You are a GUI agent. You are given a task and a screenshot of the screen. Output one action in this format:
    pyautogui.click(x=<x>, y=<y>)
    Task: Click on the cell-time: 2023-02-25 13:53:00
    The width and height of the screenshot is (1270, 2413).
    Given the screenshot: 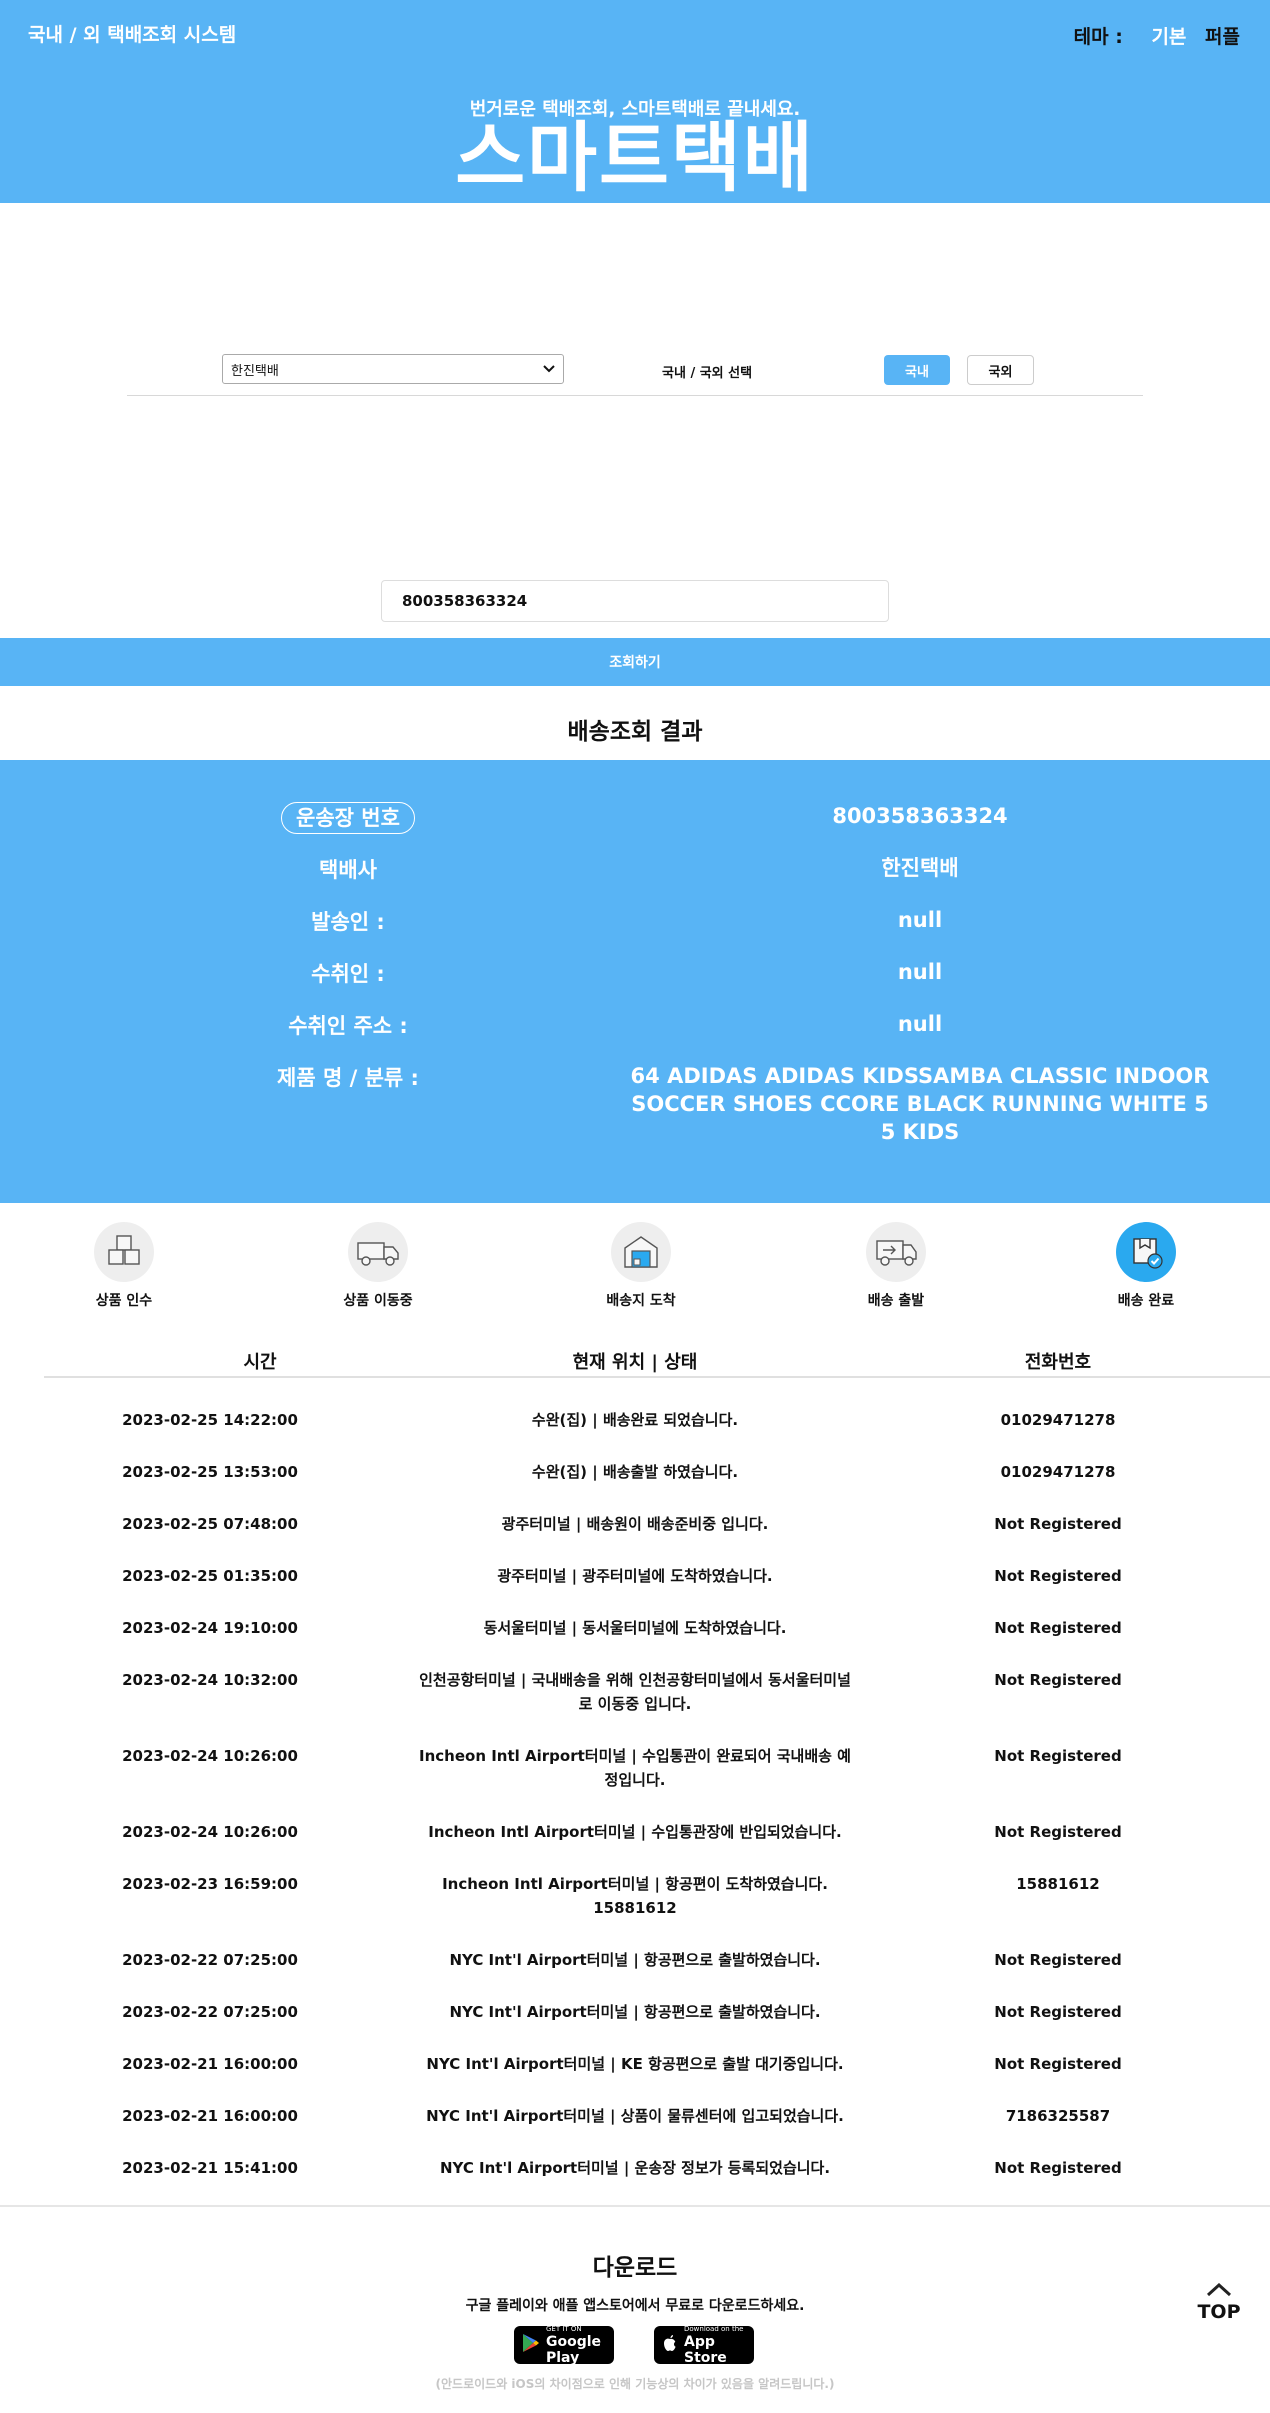 What is the action you would take?
    pyautogui.click(x=210, y=1472)
    